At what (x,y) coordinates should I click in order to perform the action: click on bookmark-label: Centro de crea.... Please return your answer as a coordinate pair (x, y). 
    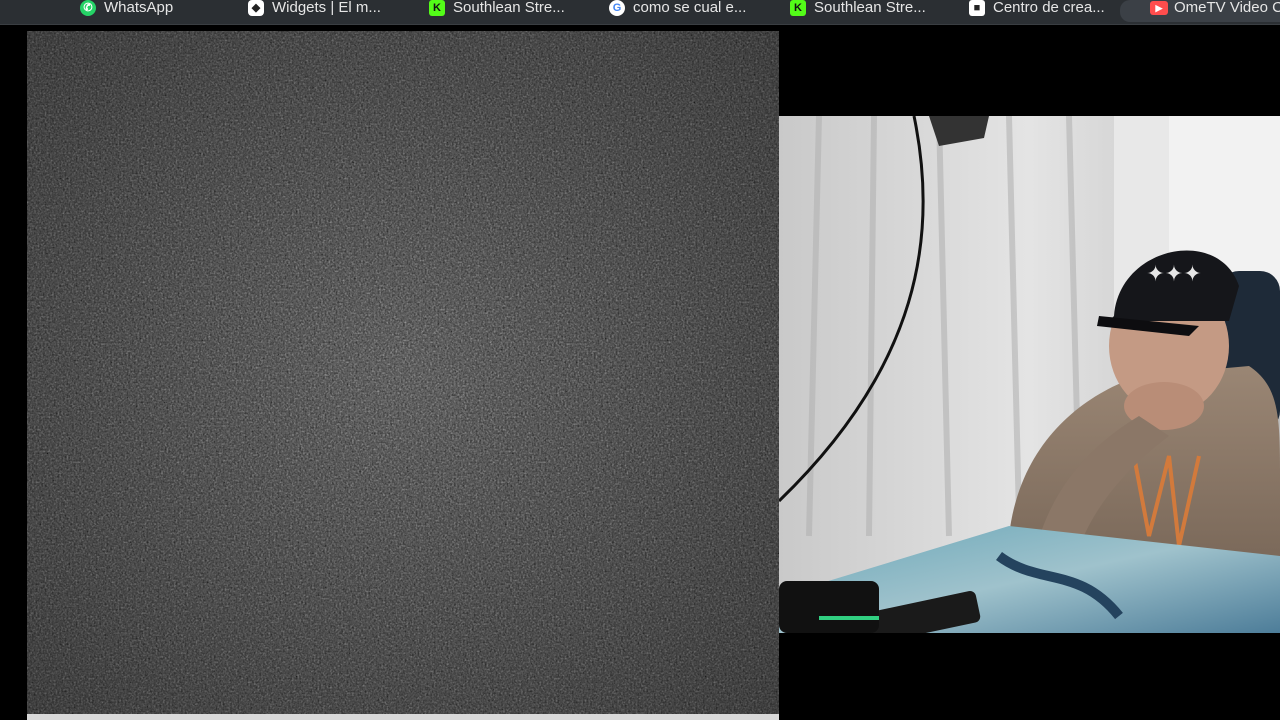
    Looking at the image, I should click on (1049, 8).